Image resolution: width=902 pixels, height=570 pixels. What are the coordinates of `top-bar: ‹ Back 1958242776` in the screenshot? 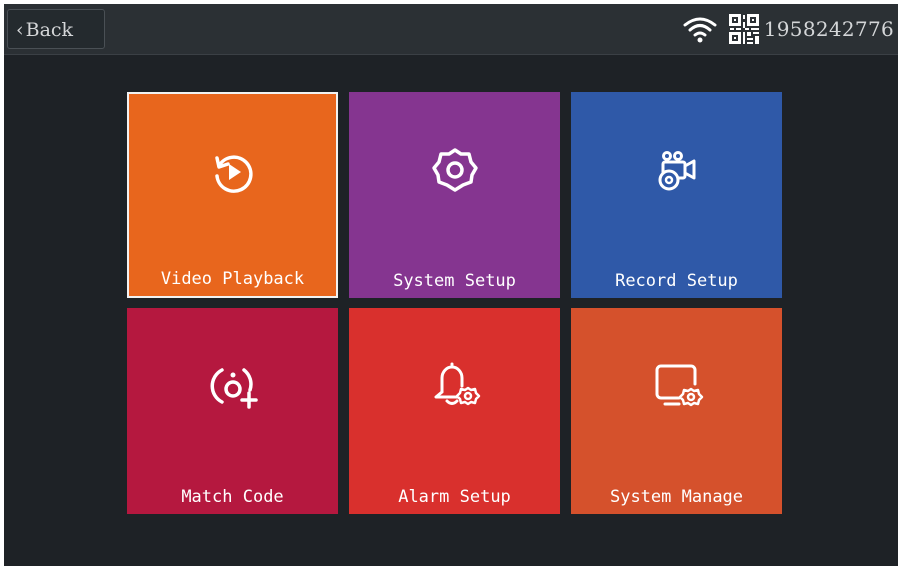 It's located at (451, 29).